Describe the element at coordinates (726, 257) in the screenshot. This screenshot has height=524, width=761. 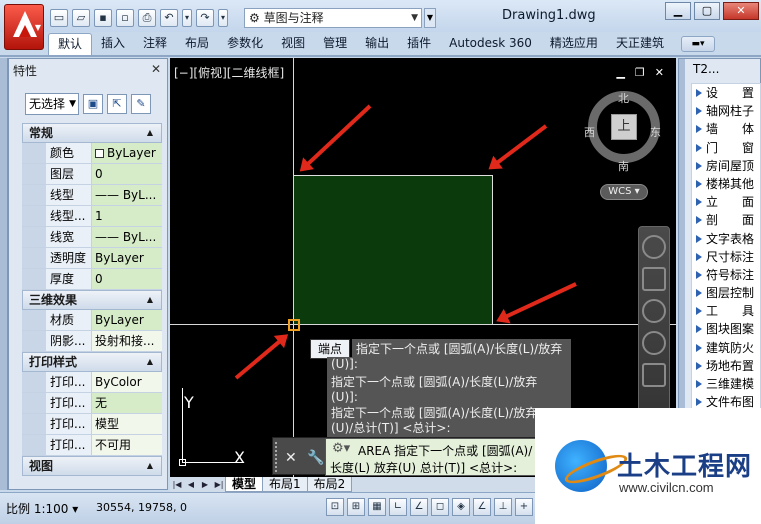
I see `tool-palette-item: 尺寸标注` at that location.